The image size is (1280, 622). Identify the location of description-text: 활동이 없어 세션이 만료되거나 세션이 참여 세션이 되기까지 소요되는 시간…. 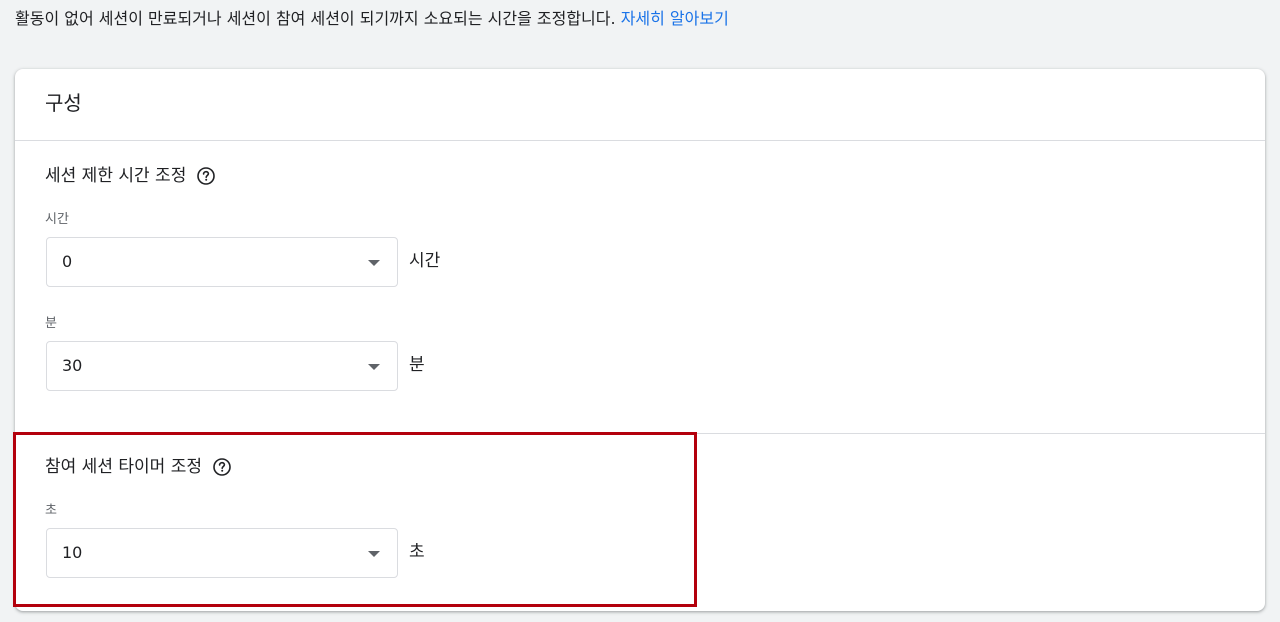
(315, 18).